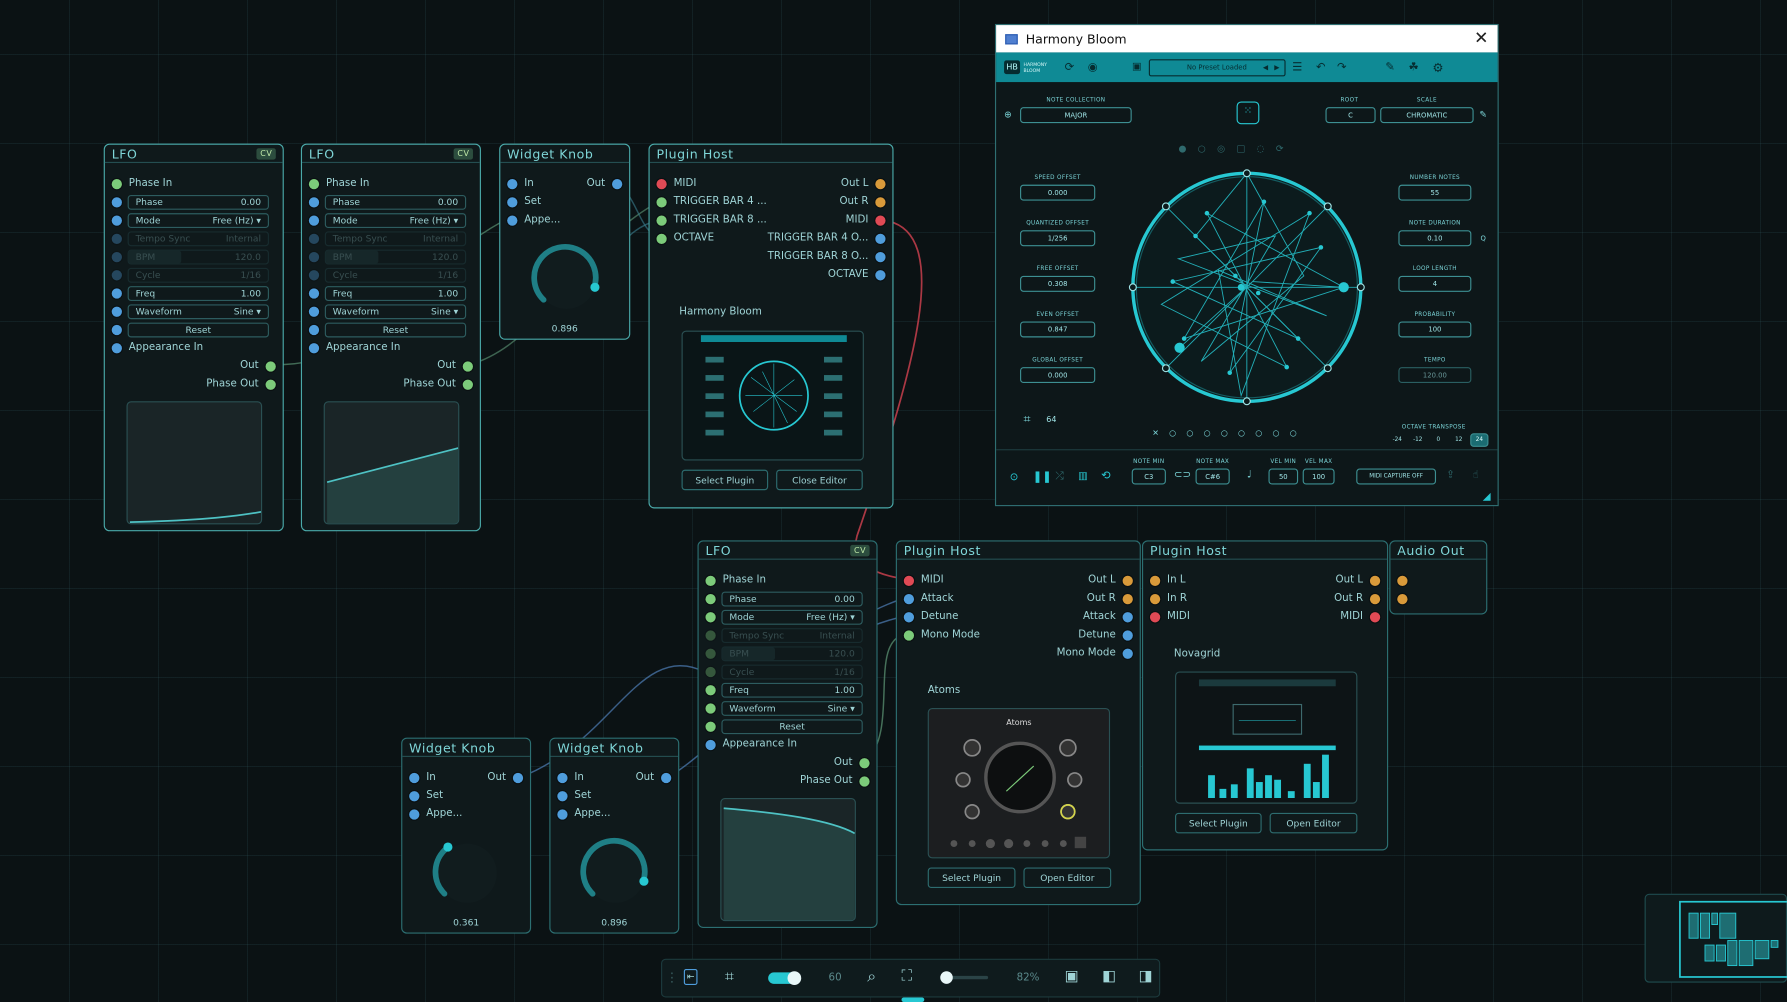  I want to click on transpose-option-active: 24, so click(1479, 440).